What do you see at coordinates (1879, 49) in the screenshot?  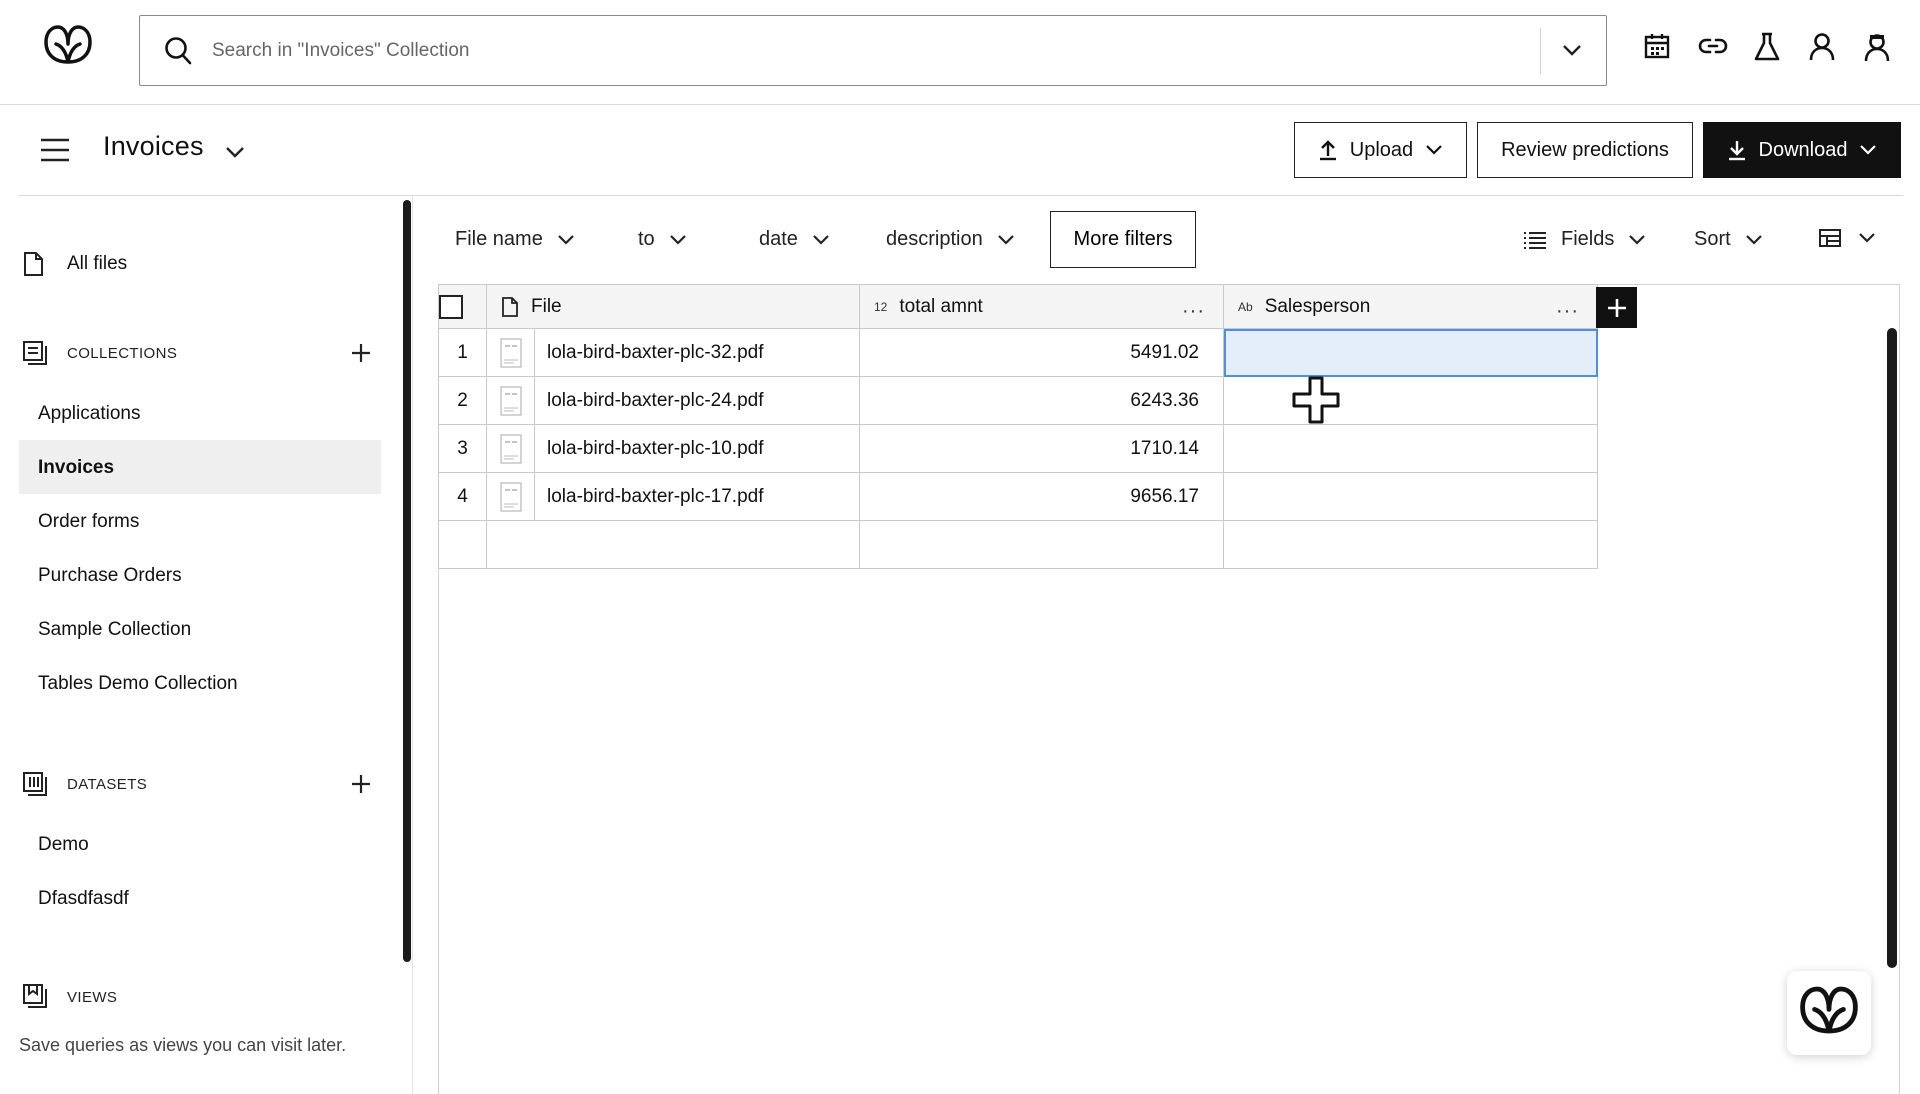 I see `account-agent-icon` at bounding box center [1879, 49].